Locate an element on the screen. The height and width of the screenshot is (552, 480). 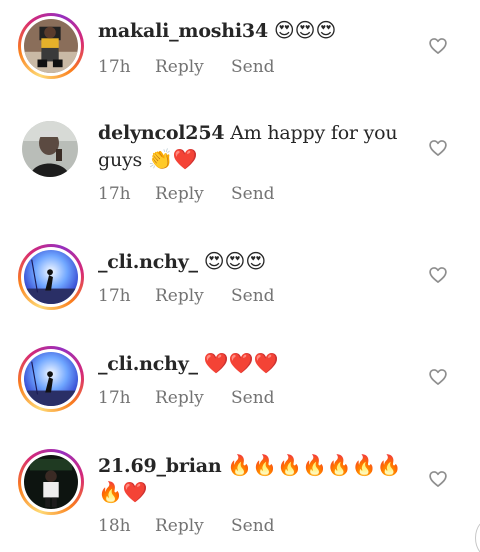
username: 21.69_brian is located at coordinates (160, 466).